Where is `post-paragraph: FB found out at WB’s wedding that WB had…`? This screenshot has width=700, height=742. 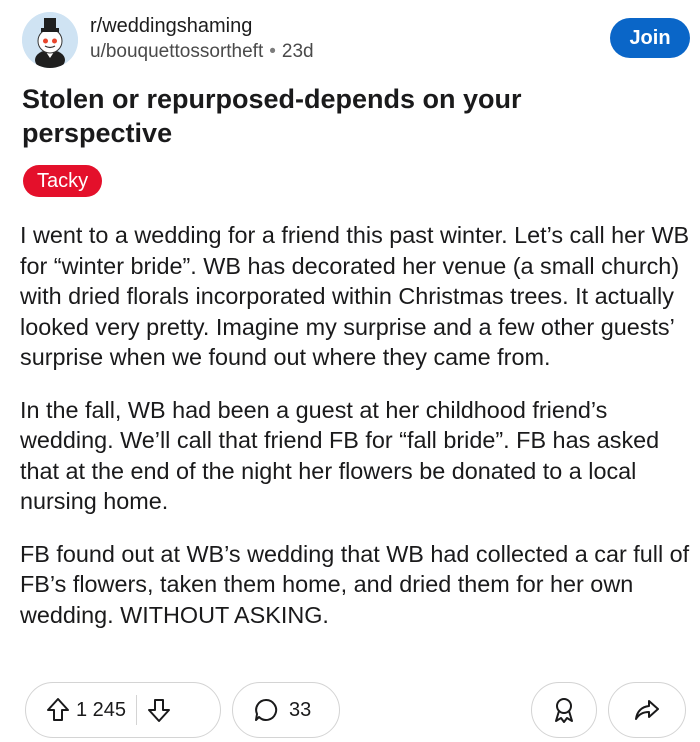 post-paragraph: FB found out at WB’s wedding that WB had… is located at coordinates (355, 584).